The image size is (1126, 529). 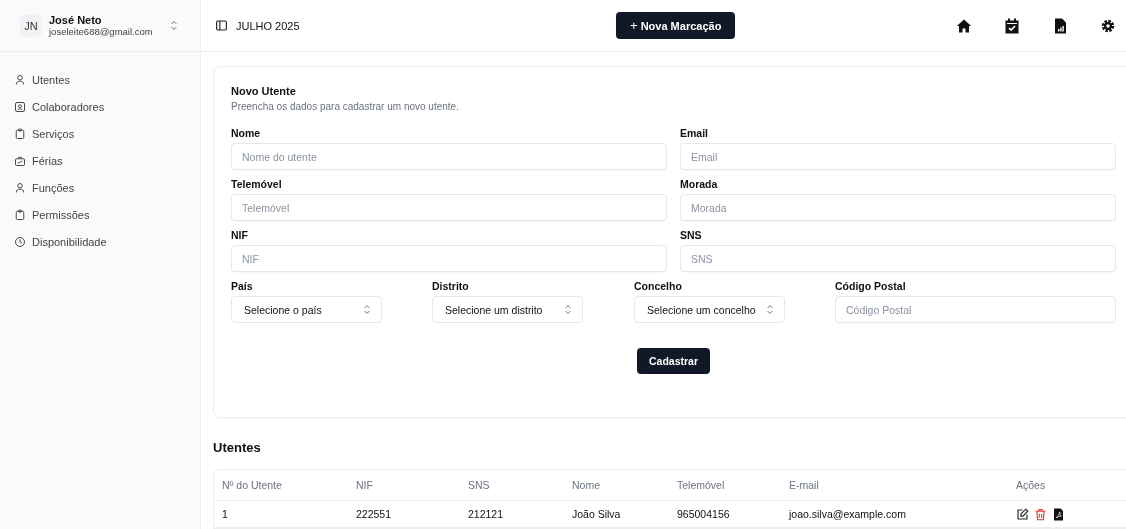 What do you see at coordinates (975, 309) in the screenshot?
I see `input-field: Código Postal` at bounding box center [975, 309].